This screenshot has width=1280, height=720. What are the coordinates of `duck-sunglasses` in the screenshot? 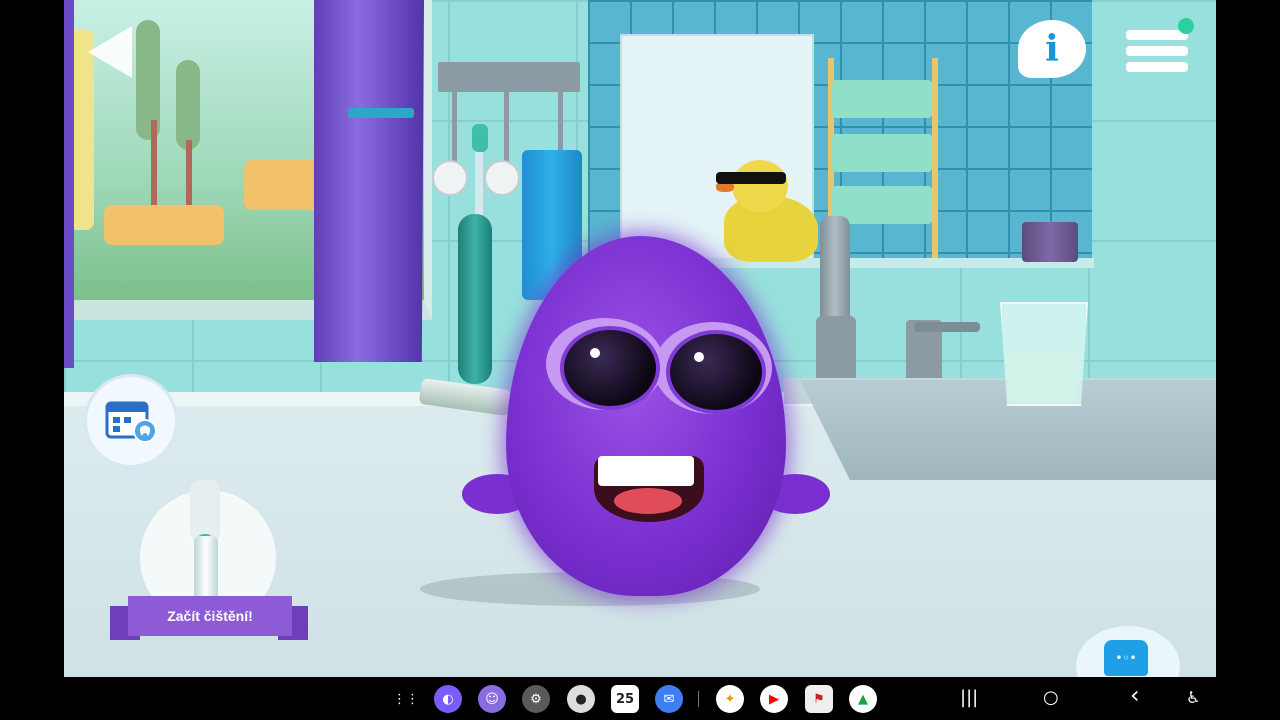 It's located at (751, 178).